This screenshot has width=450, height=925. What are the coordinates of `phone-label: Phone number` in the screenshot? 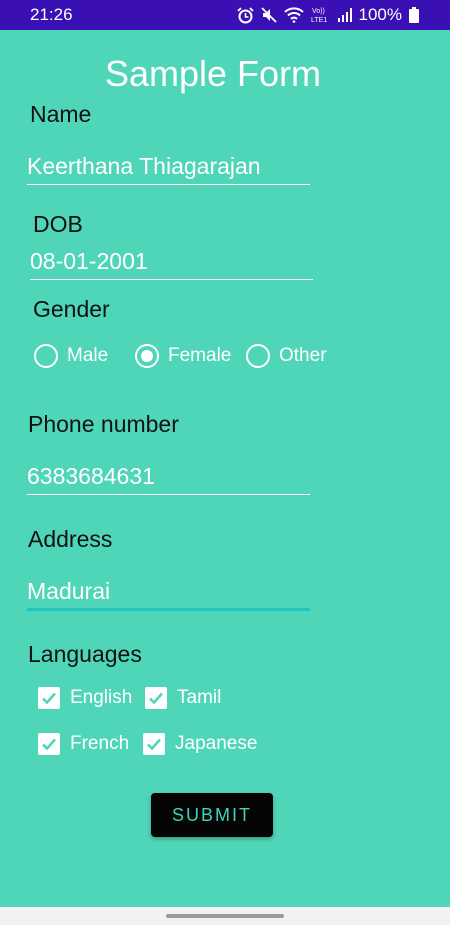 It's located at (103, 424).